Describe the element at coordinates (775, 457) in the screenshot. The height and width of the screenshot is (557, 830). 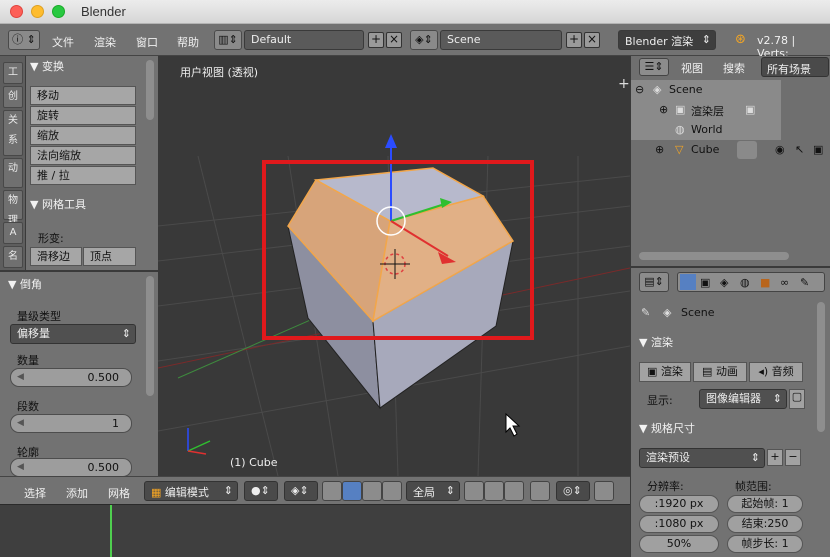
I see `add-preset-button: +` at that location.